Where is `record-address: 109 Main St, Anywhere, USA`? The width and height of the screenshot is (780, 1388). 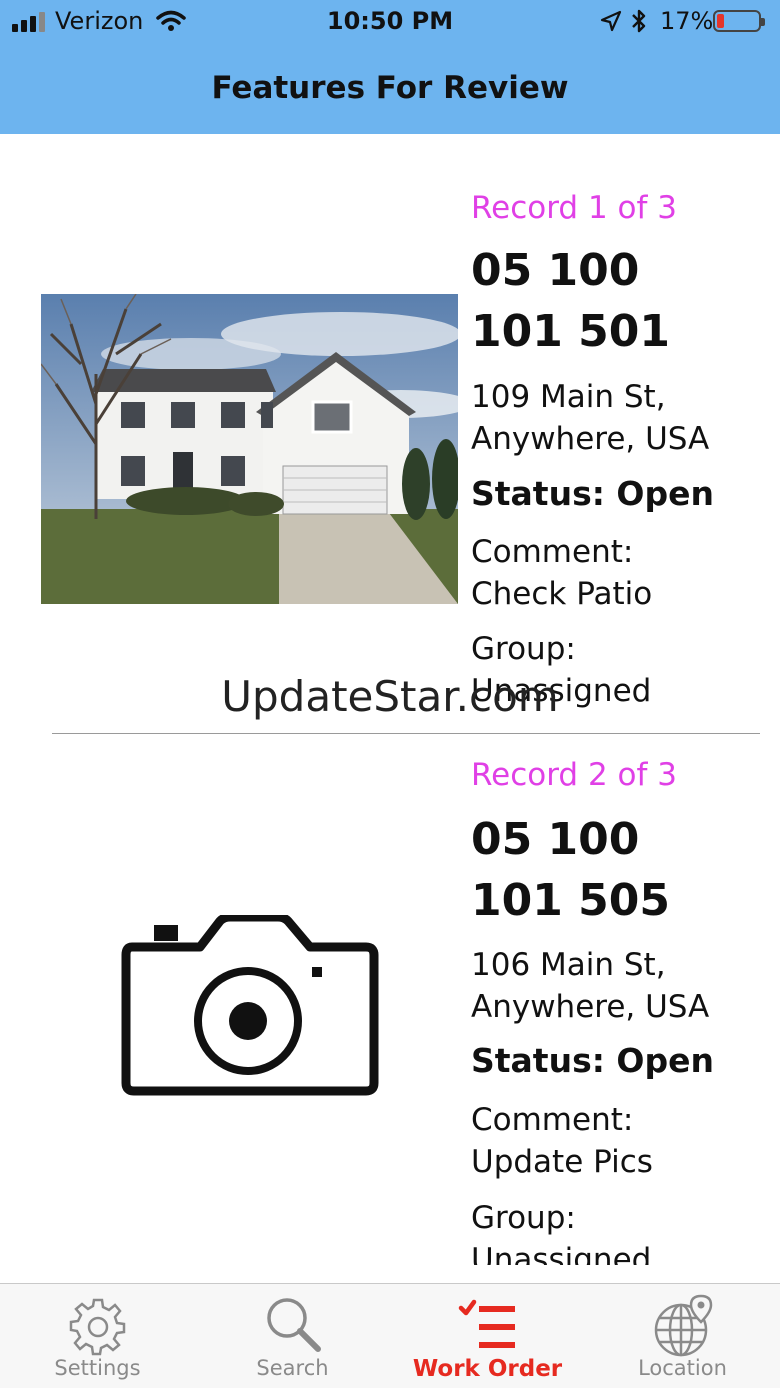 record-address: 109 Main St, Anywhere, USA is located at coordinates (623, 418).